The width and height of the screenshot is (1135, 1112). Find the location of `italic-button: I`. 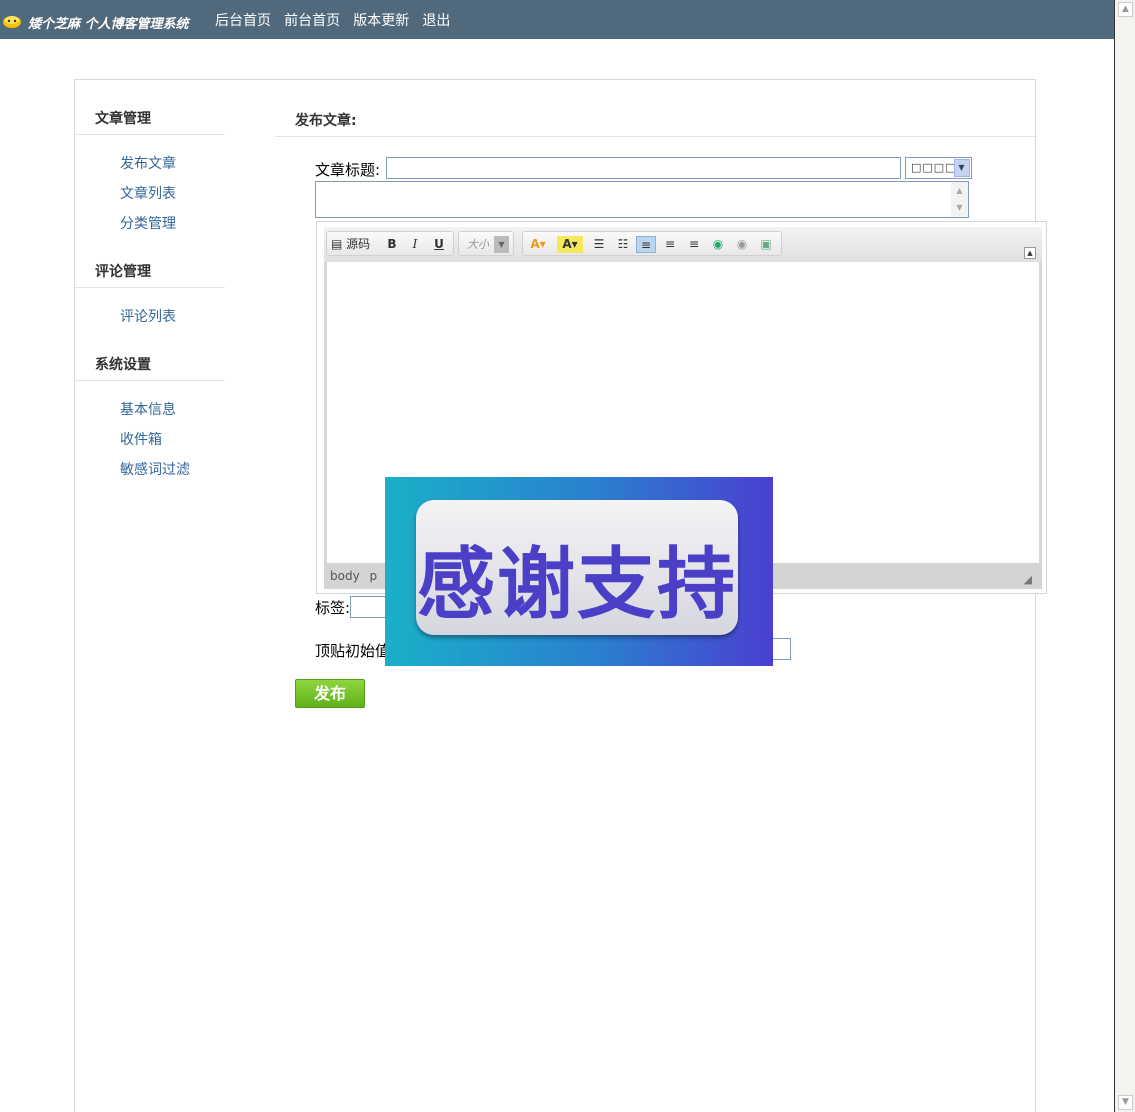

italic-button: I is located at coordinates (415, 244).